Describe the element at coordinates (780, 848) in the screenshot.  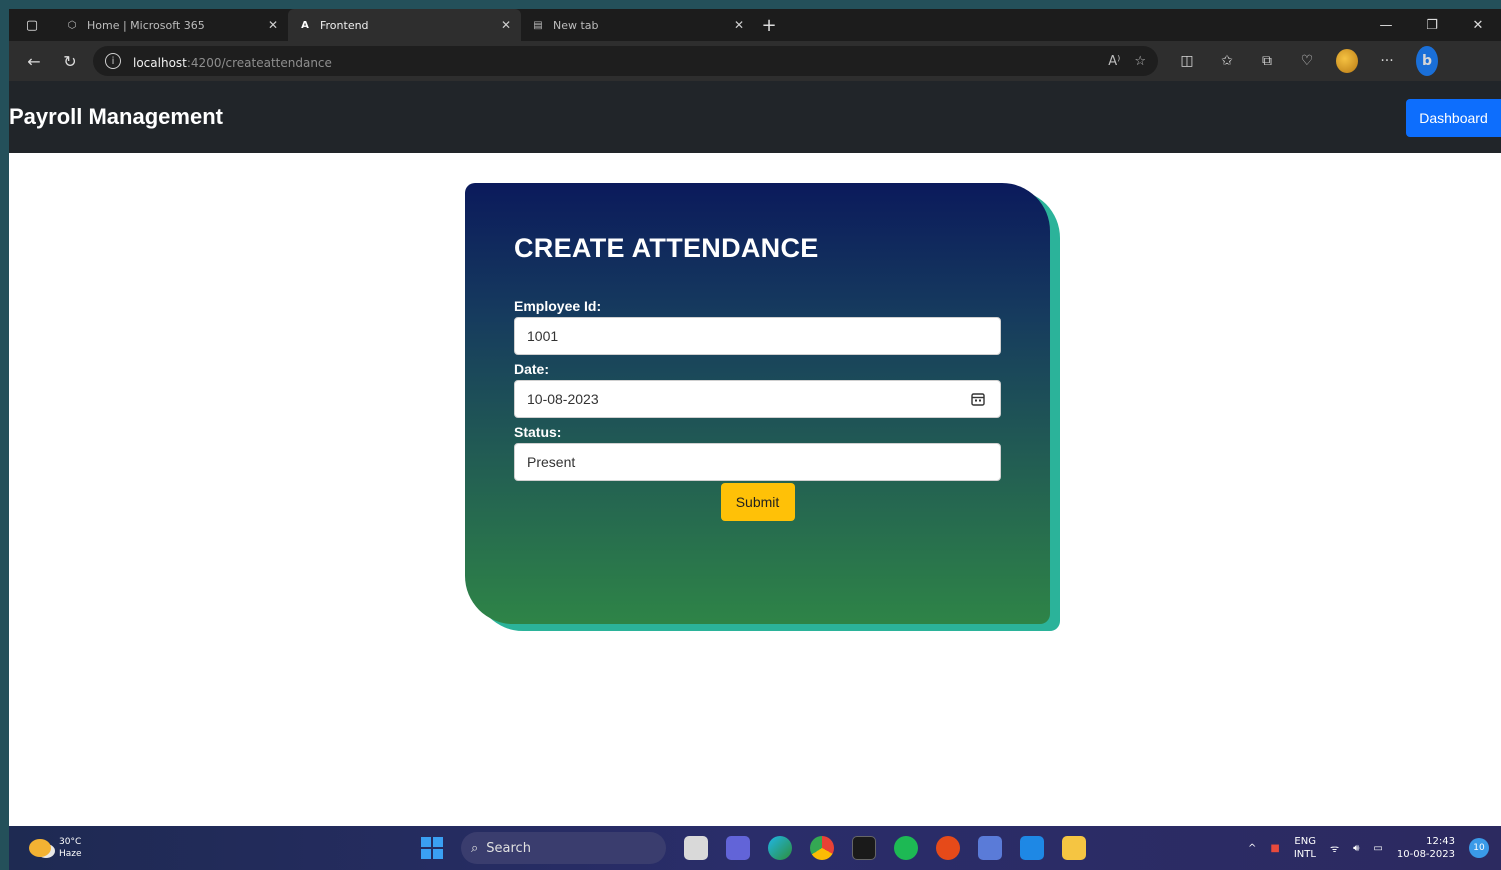
I see `edge-browser-icon` at that location.